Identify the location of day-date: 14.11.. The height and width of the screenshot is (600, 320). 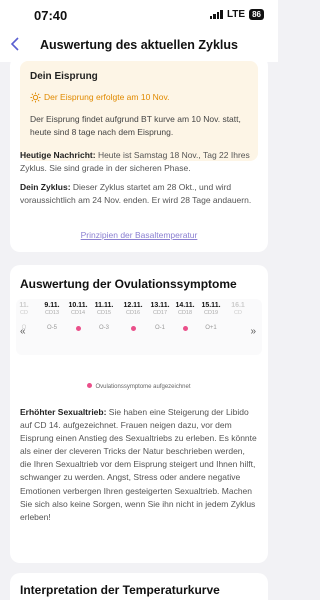
(185, 305).